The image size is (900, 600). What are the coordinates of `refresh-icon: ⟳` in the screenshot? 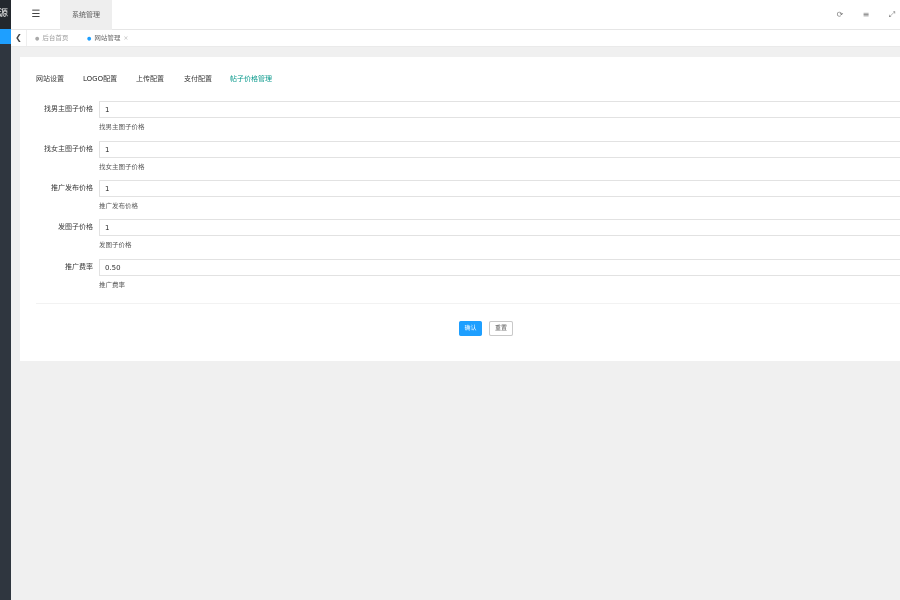 It's located at (840, 15).